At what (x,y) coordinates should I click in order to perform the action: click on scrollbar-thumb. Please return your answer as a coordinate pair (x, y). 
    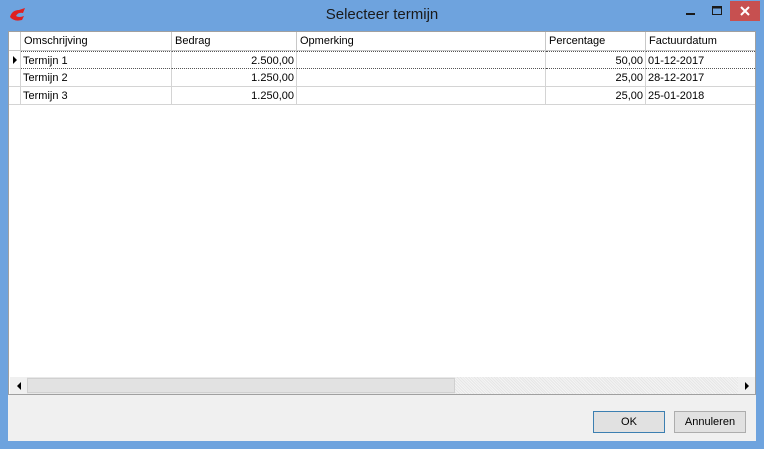
    Looking at the image, I should click on (241, 385).